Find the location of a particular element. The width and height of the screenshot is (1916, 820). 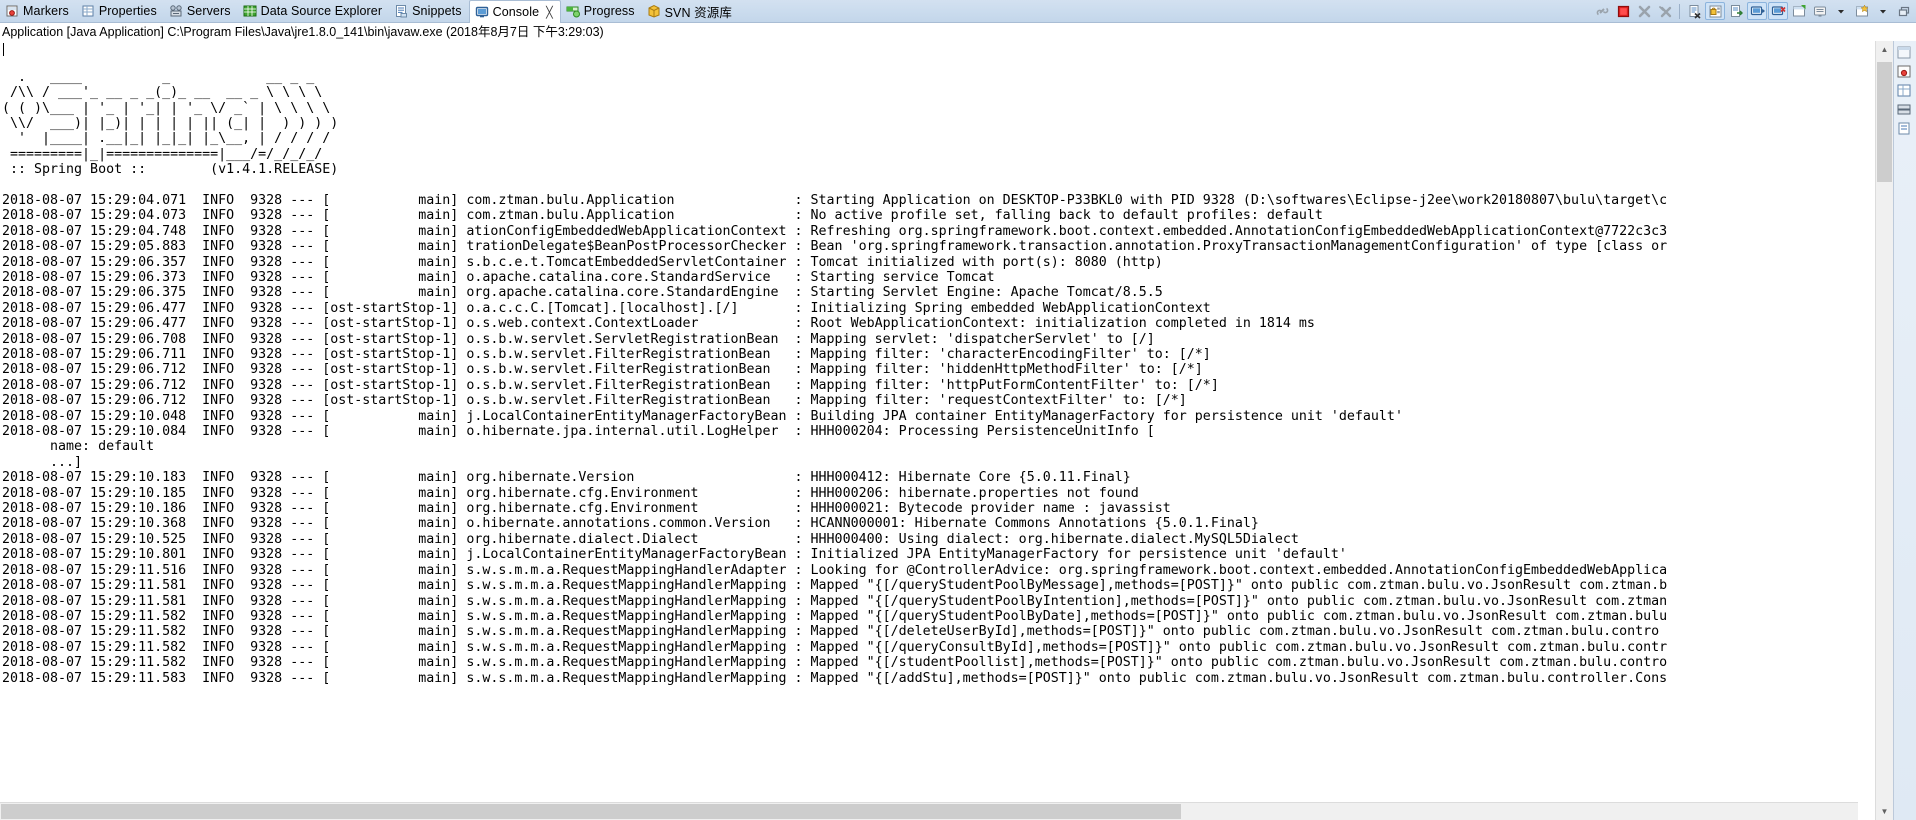

servers-icon is located at coordinates (176, 11).